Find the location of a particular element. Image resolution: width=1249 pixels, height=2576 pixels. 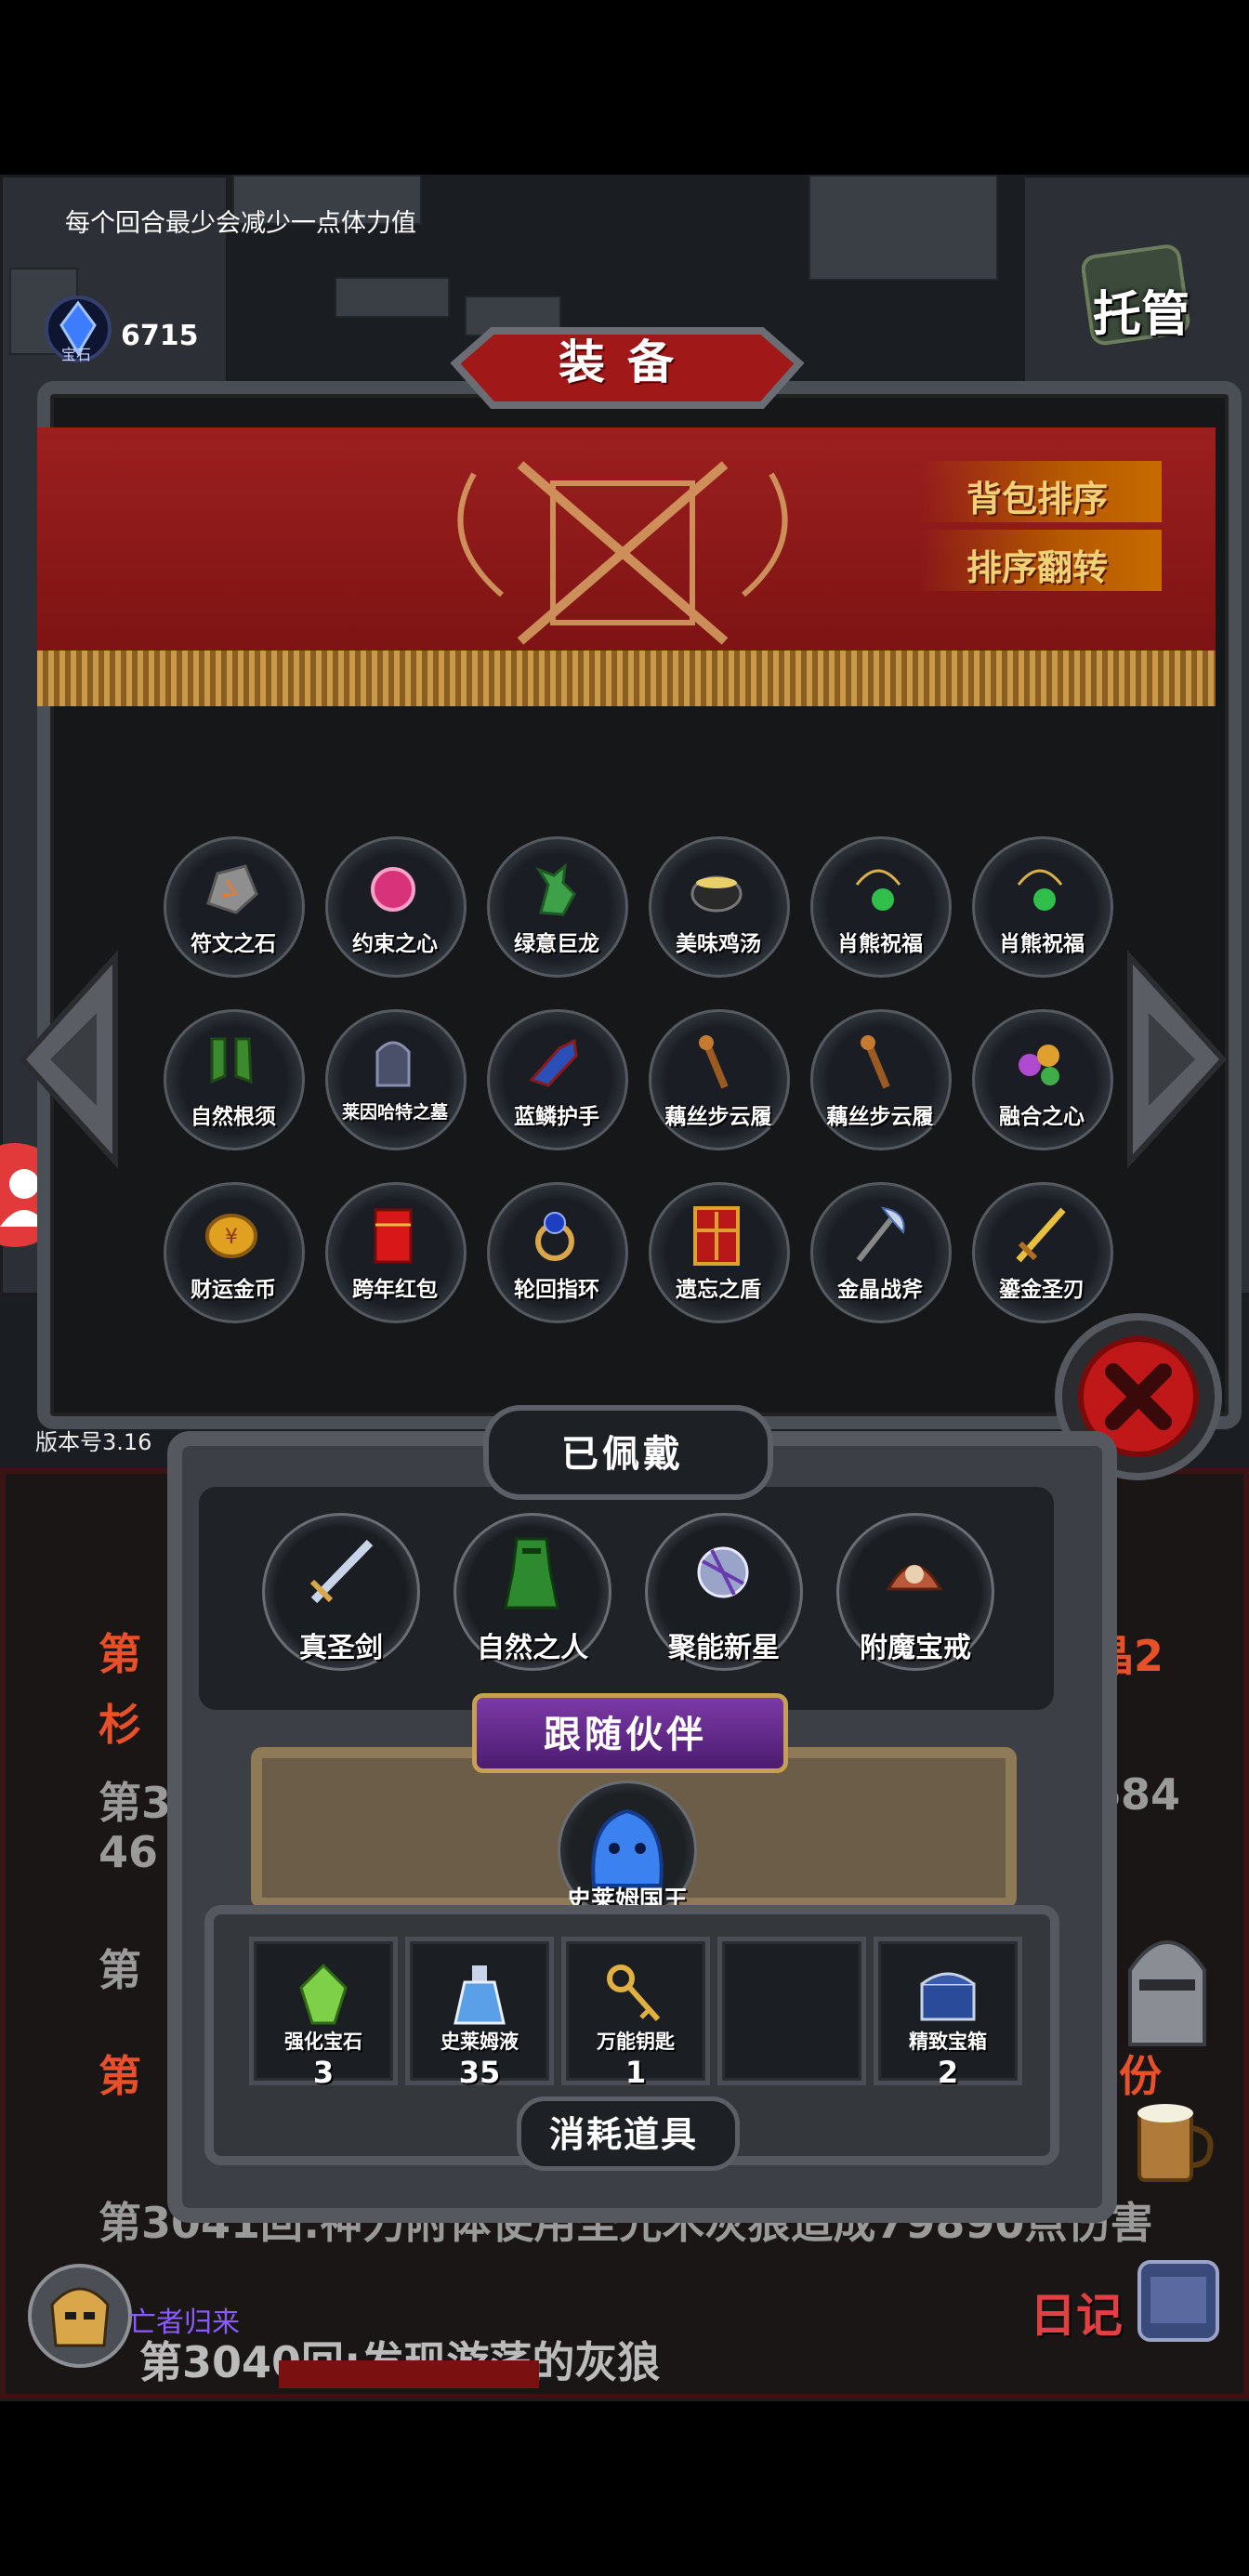

consumable-label: 史莱姆液 is located at coordinates (479, 2042).